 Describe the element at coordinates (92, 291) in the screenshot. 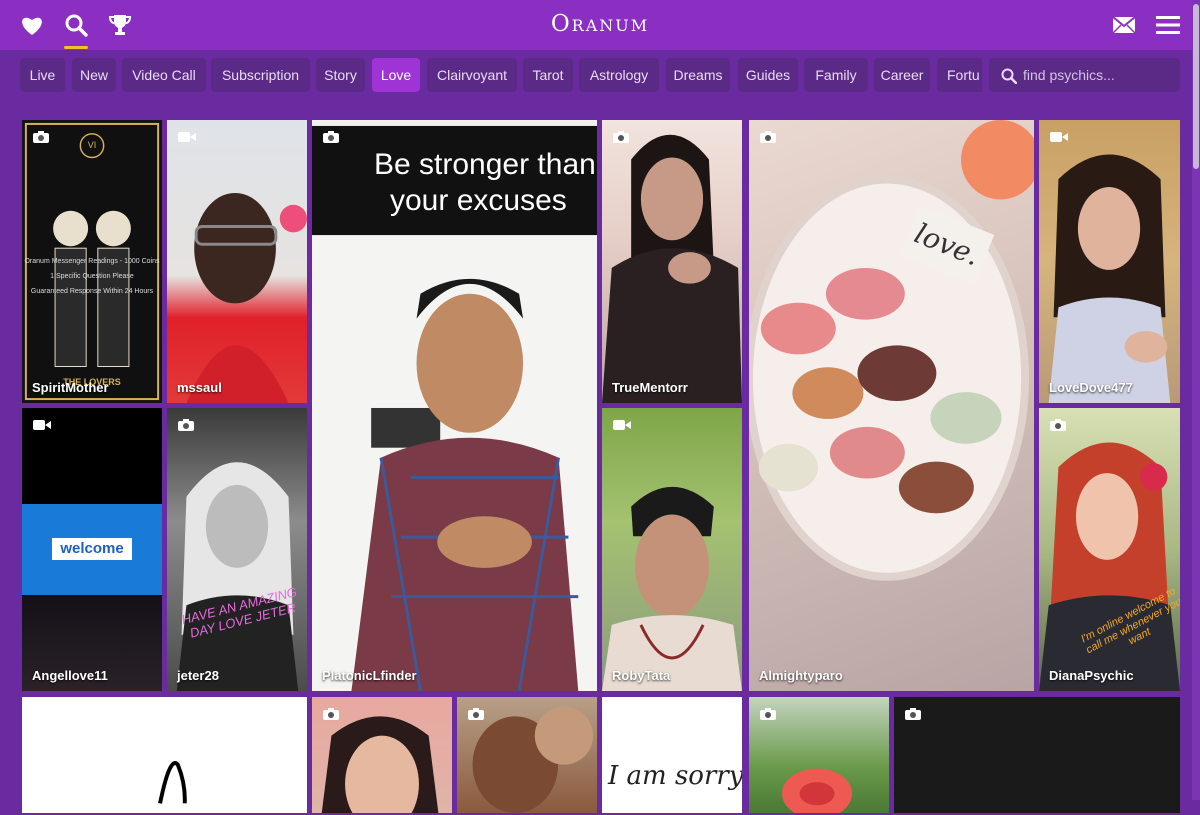

I see `tarot-info-line: Guaranteed Response Within 24 Hours` at that location.